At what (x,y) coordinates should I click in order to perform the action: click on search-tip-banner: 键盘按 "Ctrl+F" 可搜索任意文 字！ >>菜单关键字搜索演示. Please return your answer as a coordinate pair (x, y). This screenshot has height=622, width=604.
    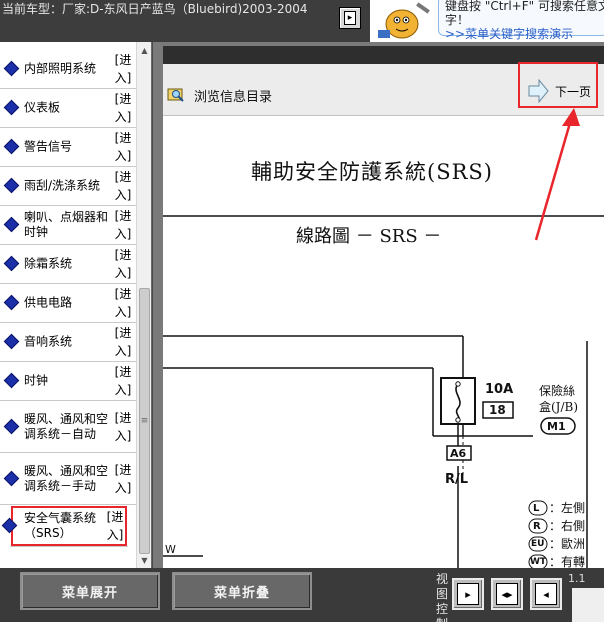
    Looking at the image, I should click on (487, 21).